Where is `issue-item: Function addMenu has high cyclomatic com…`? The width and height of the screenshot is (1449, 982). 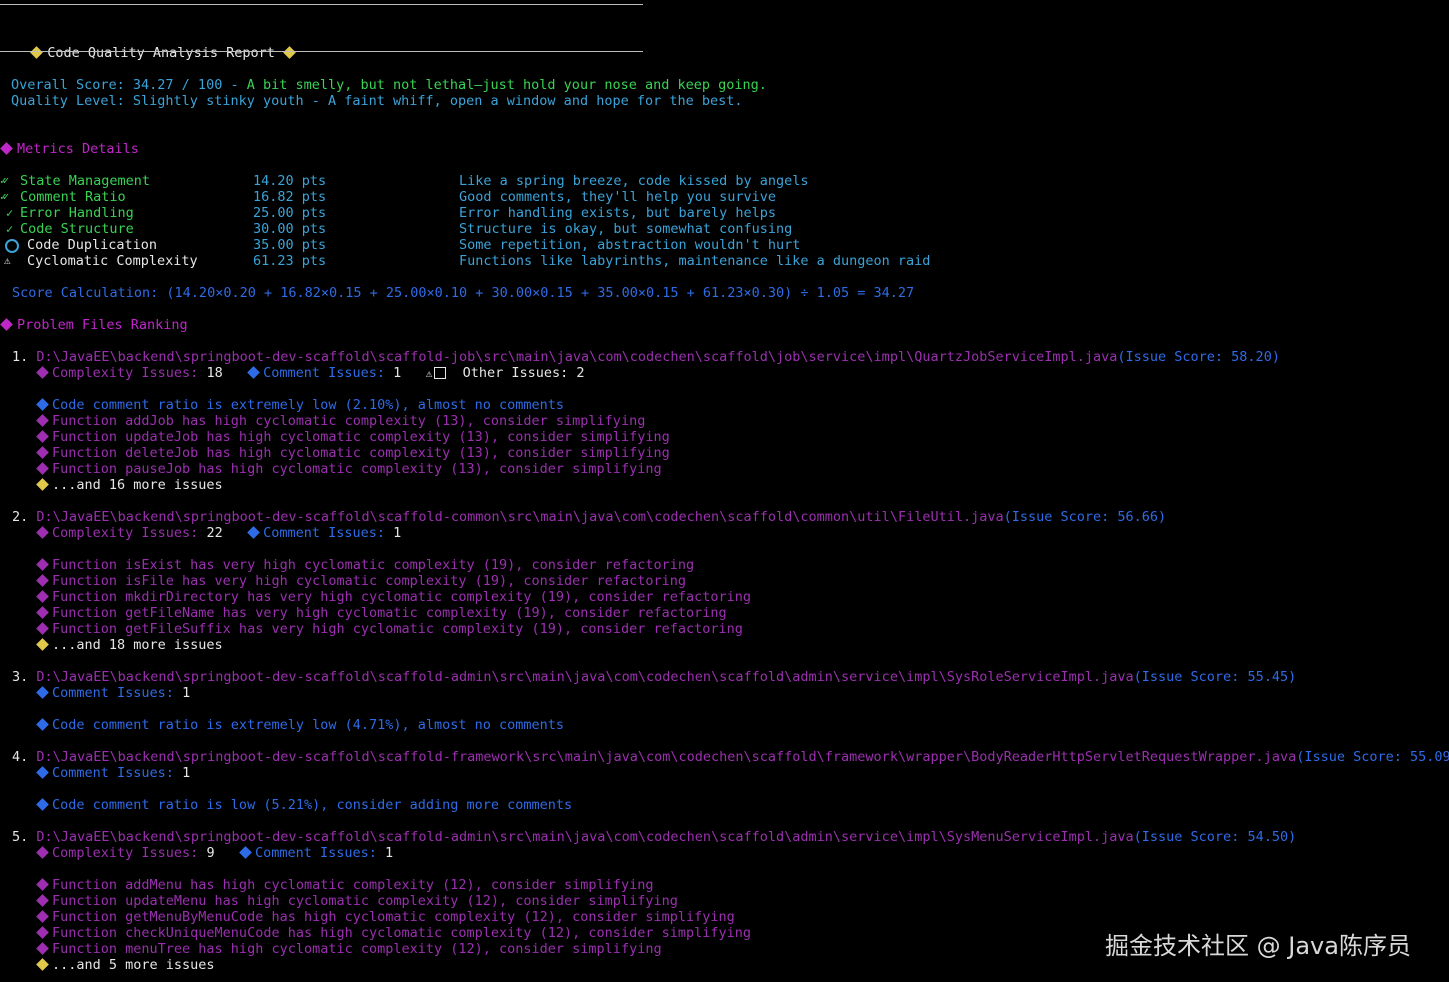
issue-item: Function addMenu has high cyclomatic com… is located at coordinates (344, 885).